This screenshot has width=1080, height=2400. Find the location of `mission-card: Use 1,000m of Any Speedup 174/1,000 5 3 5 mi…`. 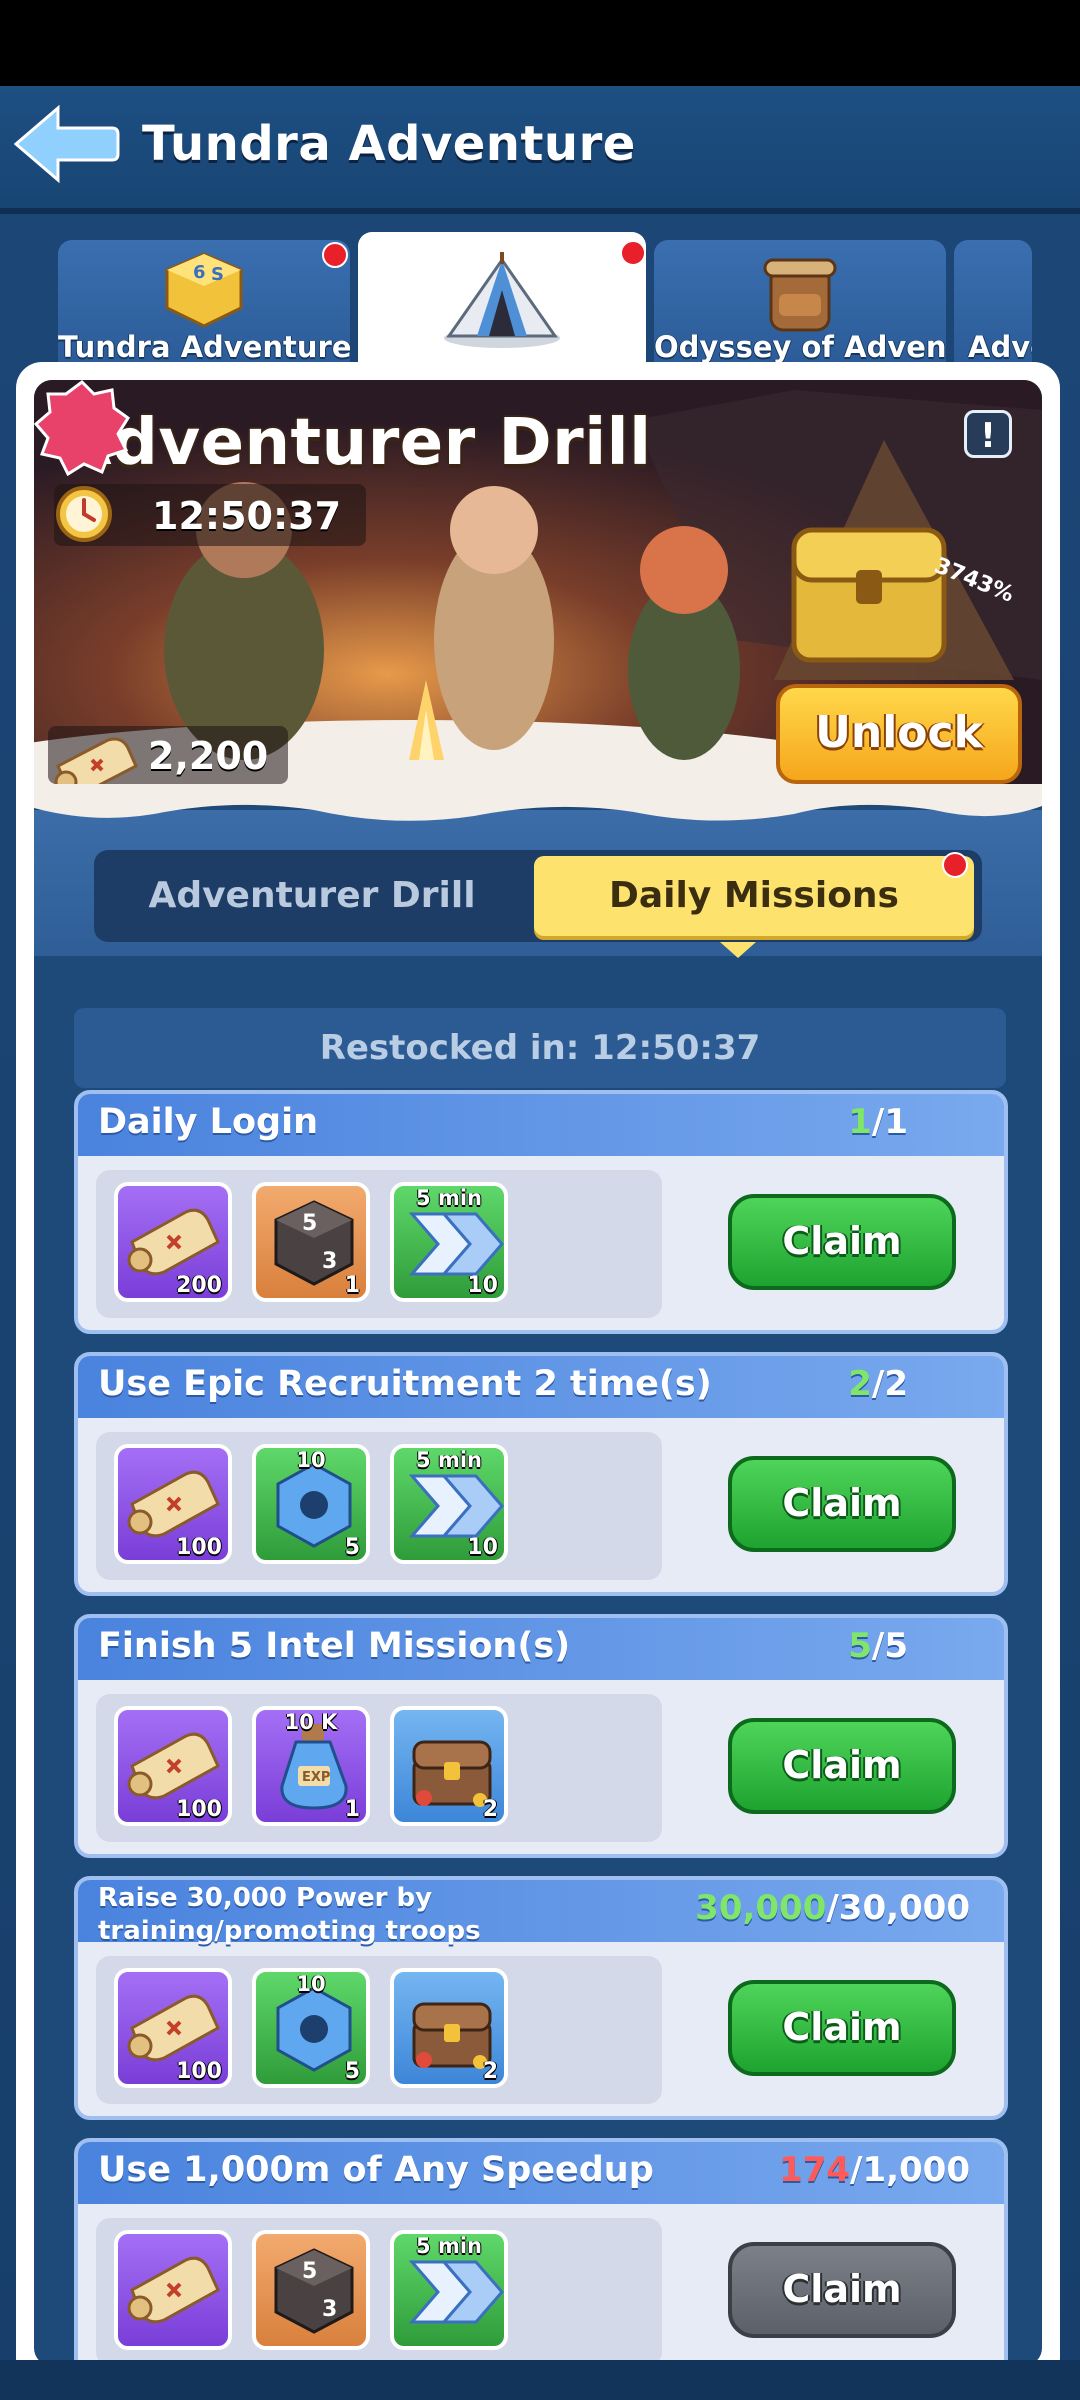

mission-card: Use 1,000m of Any Speedup 174/1,000 5 3 5 mi… is located at coordinates (541, 2252).